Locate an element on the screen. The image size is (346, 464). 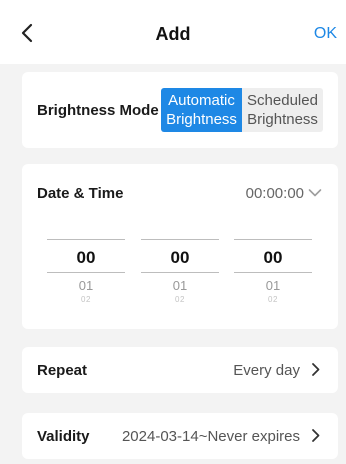
repeat-value: Every day is located at coordinates (266, 370).